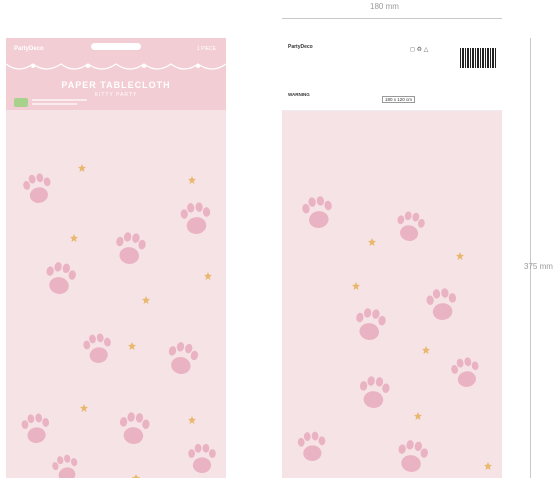  I want to click on brand-logo-back: PartyDeco, so click(300, 47).